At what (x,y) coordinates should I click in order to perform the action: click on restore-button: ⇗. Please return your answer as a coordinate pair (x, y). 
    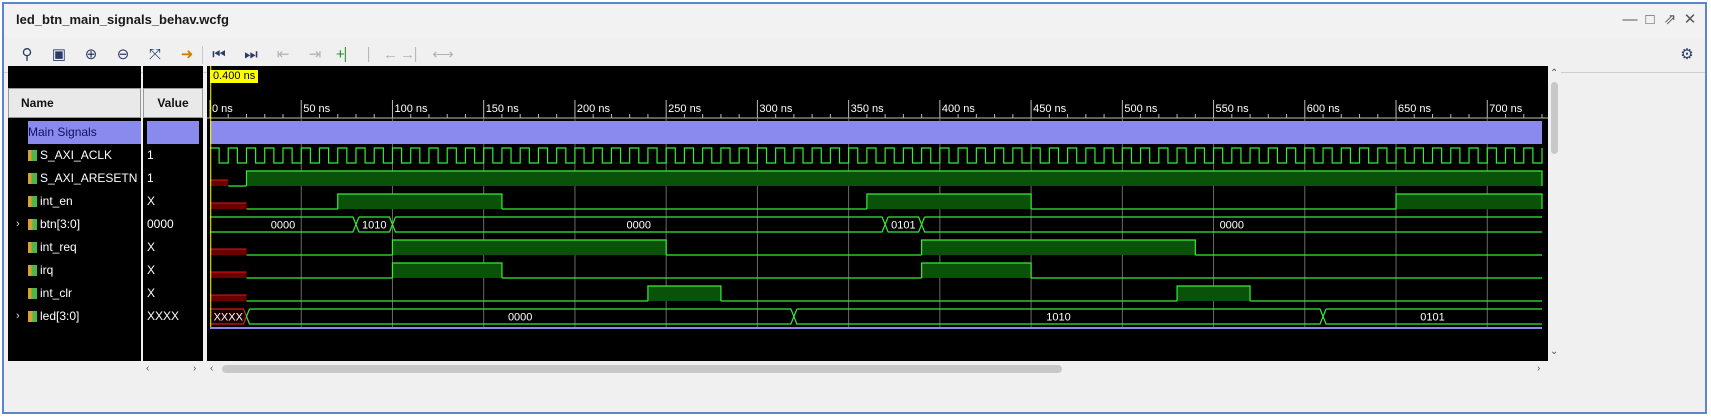
    Looking at the image, I should click on (1670, 20).